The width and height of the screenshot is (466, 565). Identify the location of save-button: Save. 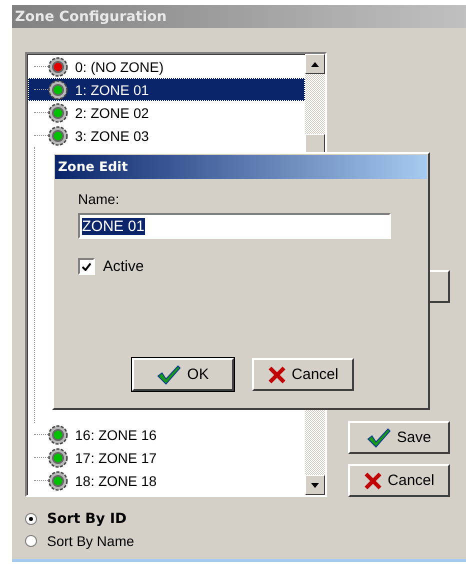
(399, 437).